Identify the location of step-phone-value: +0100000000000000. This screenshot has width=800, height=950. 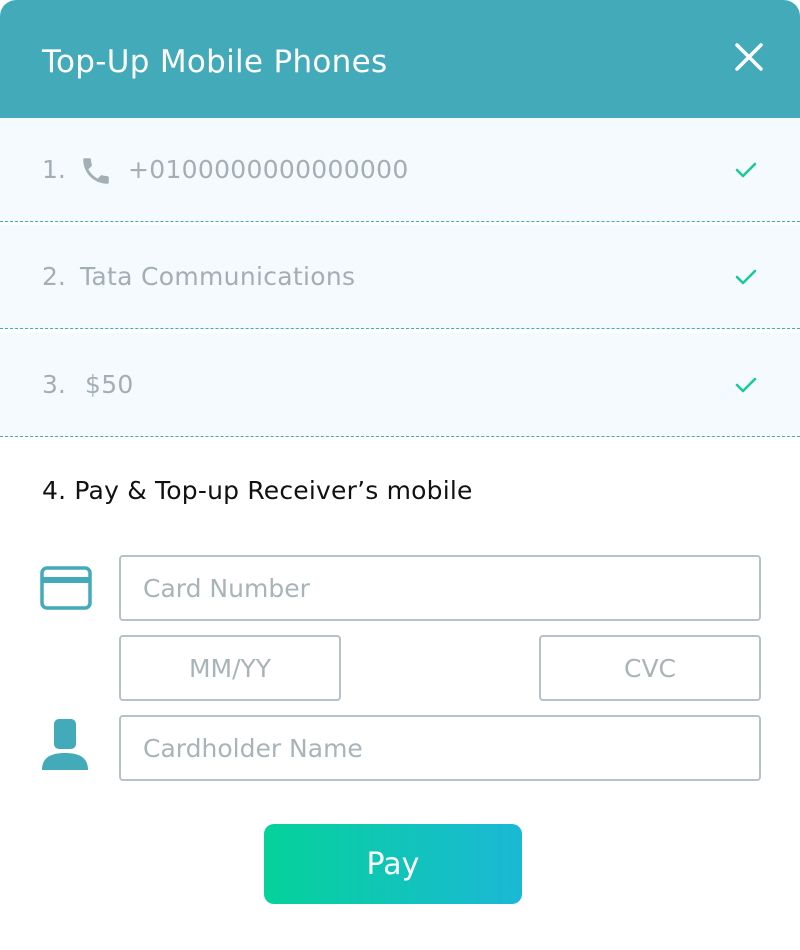
(268, 169).